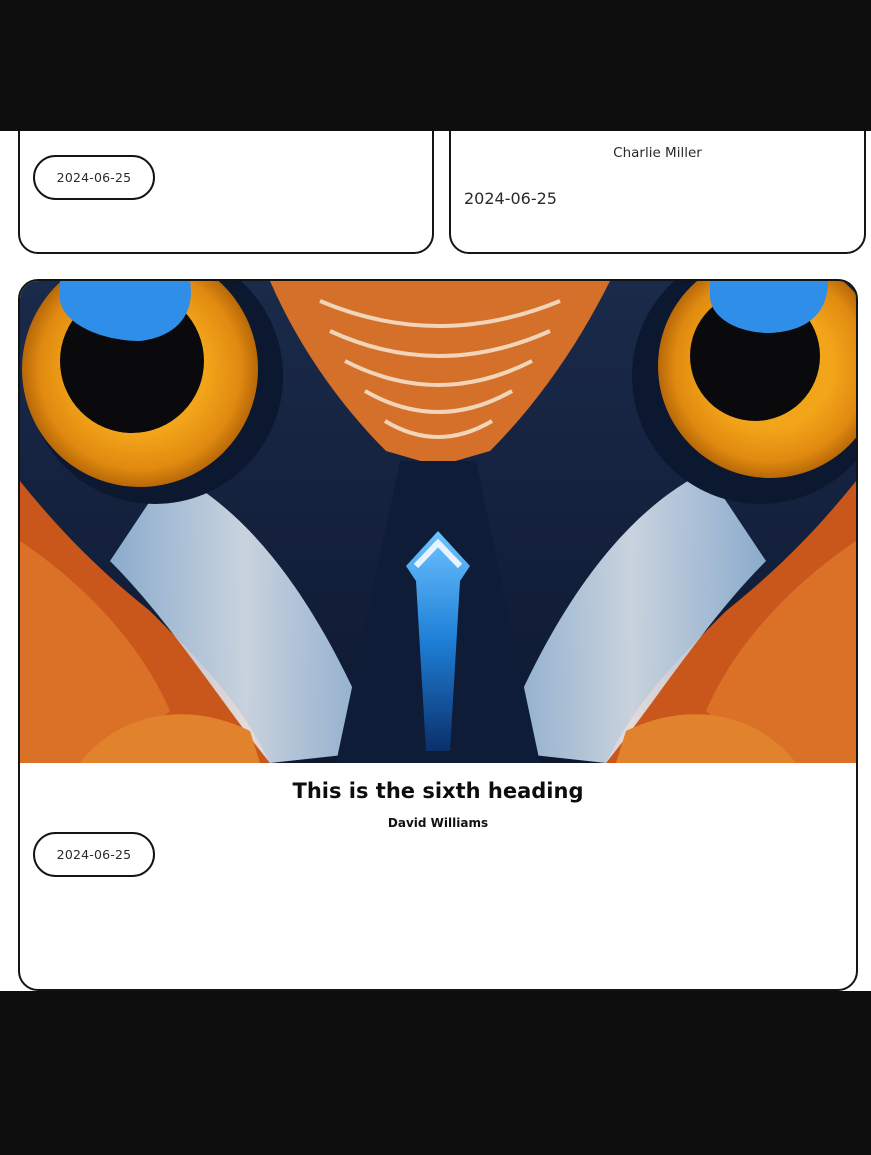 This screenshot has width=871, height=1155. Describe the element at coordinates (438, 823) in the screenshot. I see `post-author: David Williams` at that location.